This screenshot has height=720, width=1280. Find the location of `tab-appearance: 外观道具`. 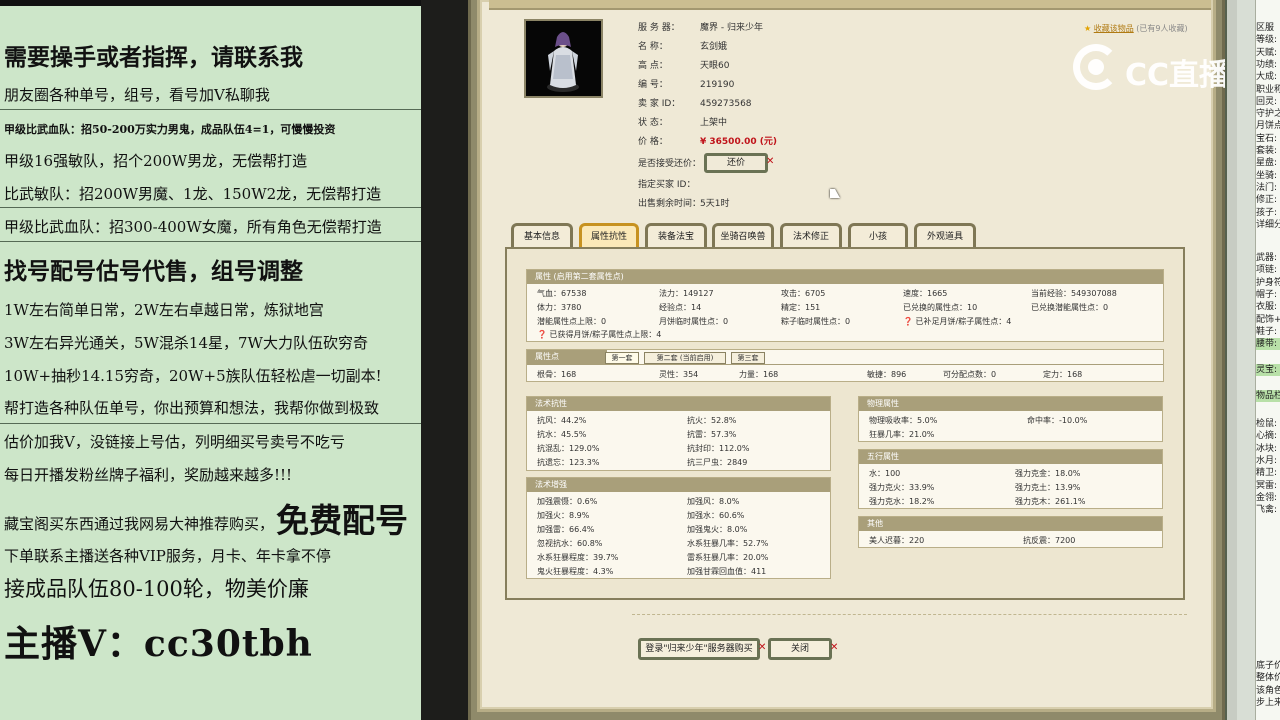

tab-appearance: 外观道具 is located at coordinates (945, 235).